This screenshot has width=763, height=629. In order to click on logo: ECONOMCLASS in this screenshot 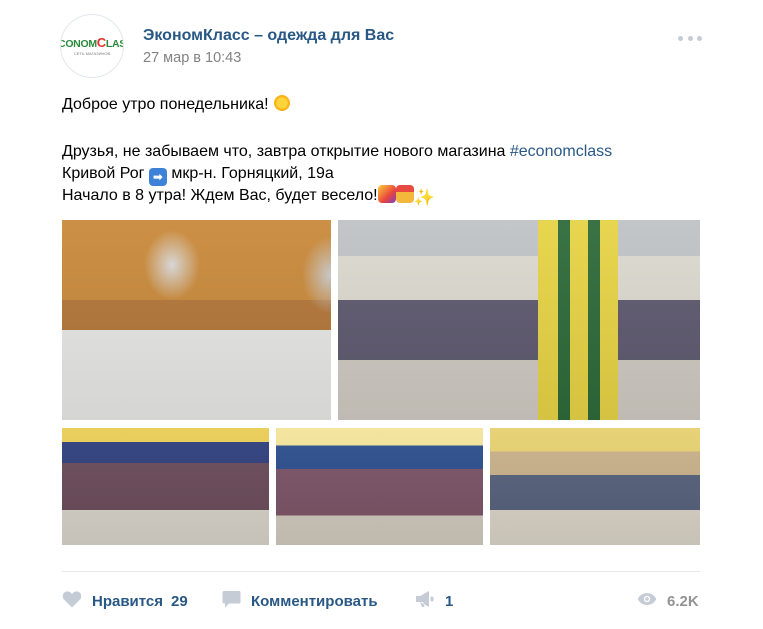, I will do `click(92, 42)`.